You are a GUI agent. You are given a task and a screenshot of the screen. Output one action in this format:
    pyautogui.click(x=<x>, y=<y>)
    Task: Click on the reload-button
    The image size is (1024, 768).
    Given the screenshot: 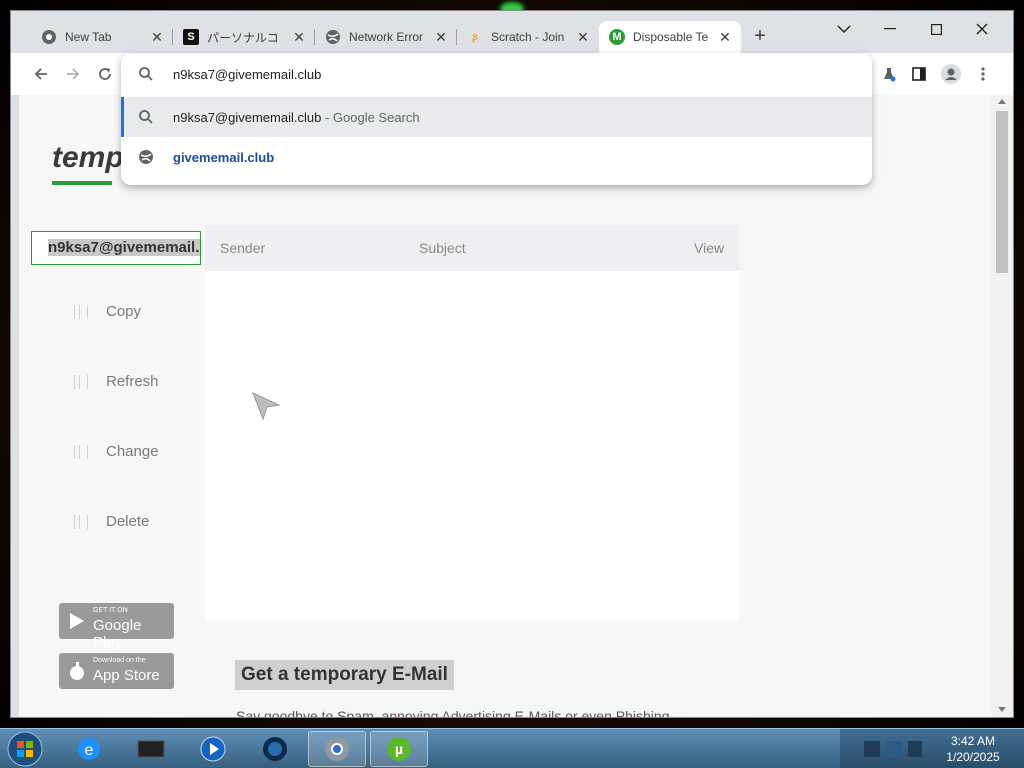 What is the action you would take?
    pyautogui.click(x=105, y=74)
    